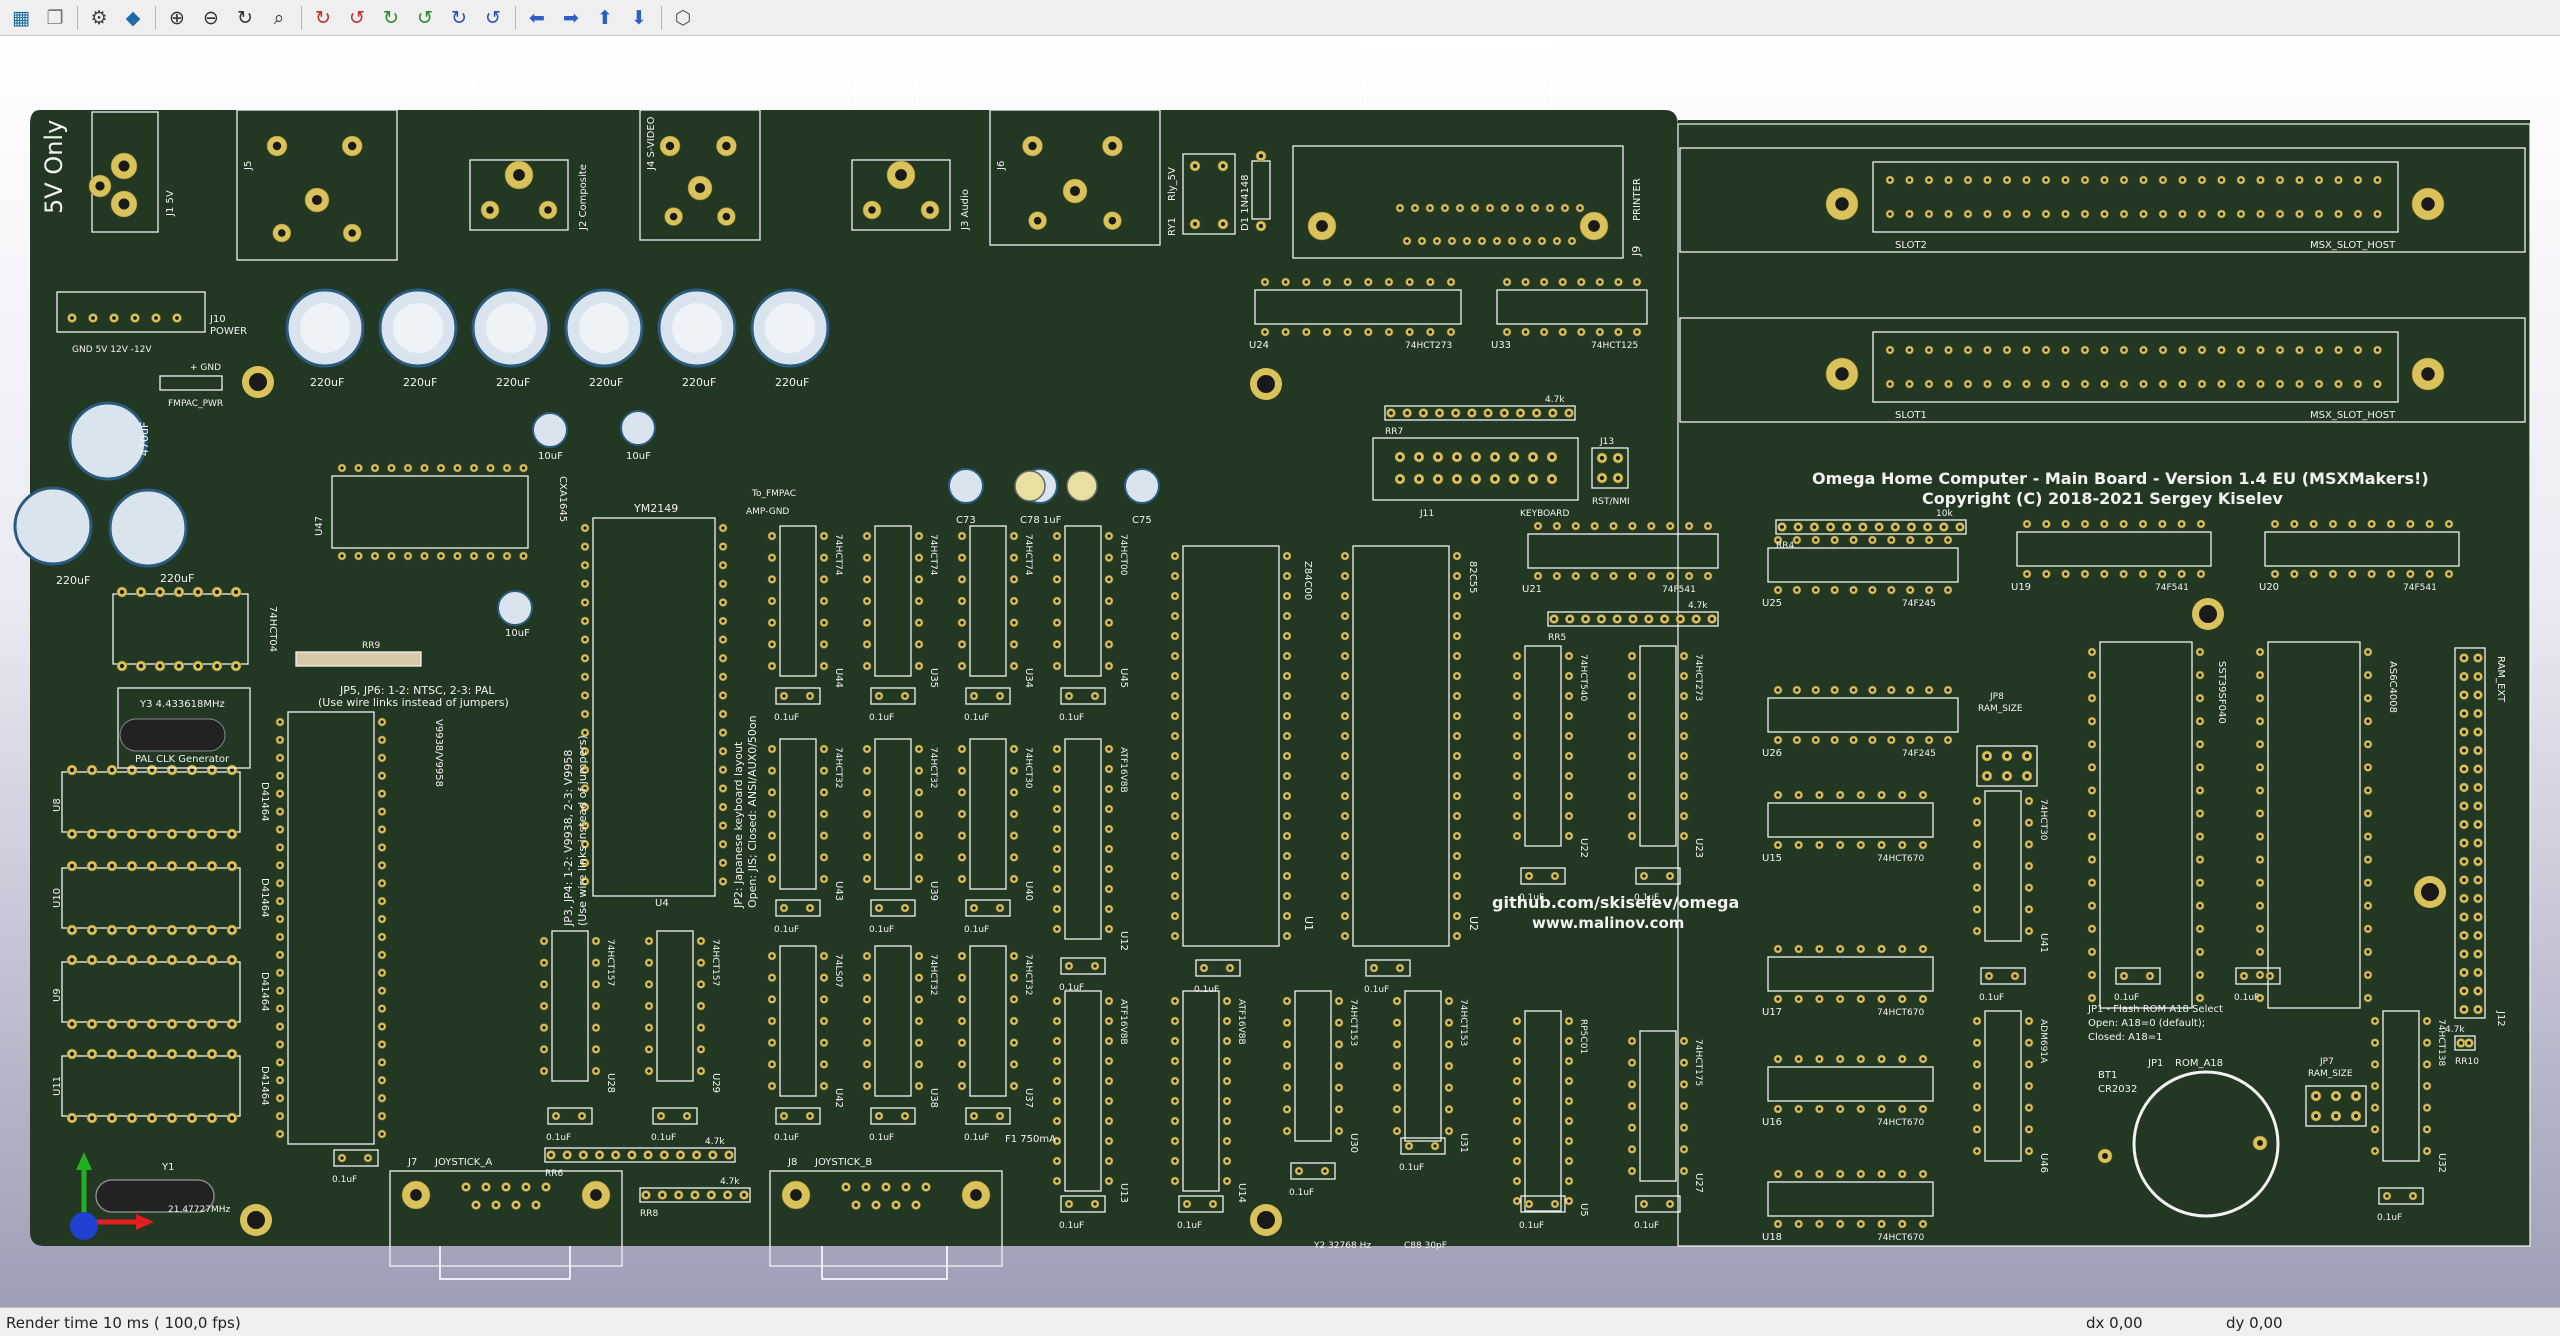 This screenshot has width=2560, height=1336. Describe the element at coordinates (683, 18) in the screenshot. I see `ortho-view-button: ⬡` at that location.